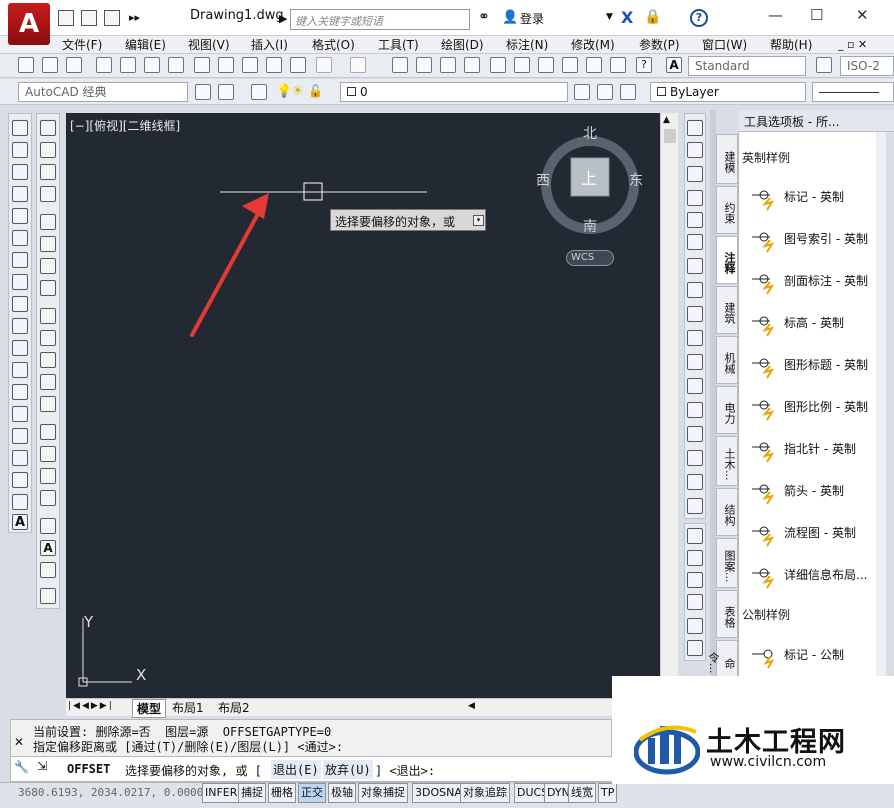 This screenshot has width=894, height=808. I want to click on revcloud-icon, so click(20, 282).